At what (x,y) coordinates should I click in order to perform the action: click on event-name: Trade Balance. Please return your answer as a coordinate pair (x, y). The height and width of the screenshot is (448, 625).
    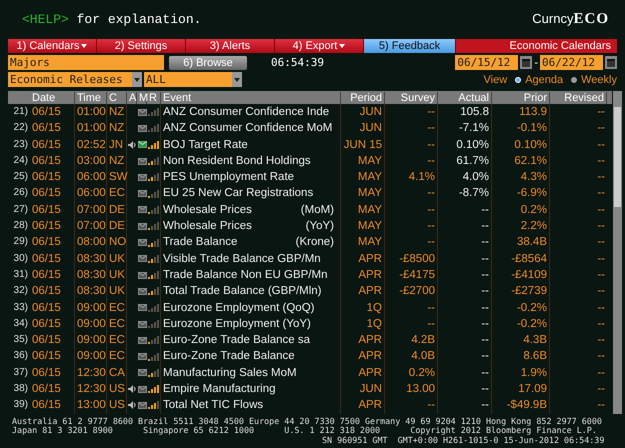
    Looking at the image, I should click on (200, 242).